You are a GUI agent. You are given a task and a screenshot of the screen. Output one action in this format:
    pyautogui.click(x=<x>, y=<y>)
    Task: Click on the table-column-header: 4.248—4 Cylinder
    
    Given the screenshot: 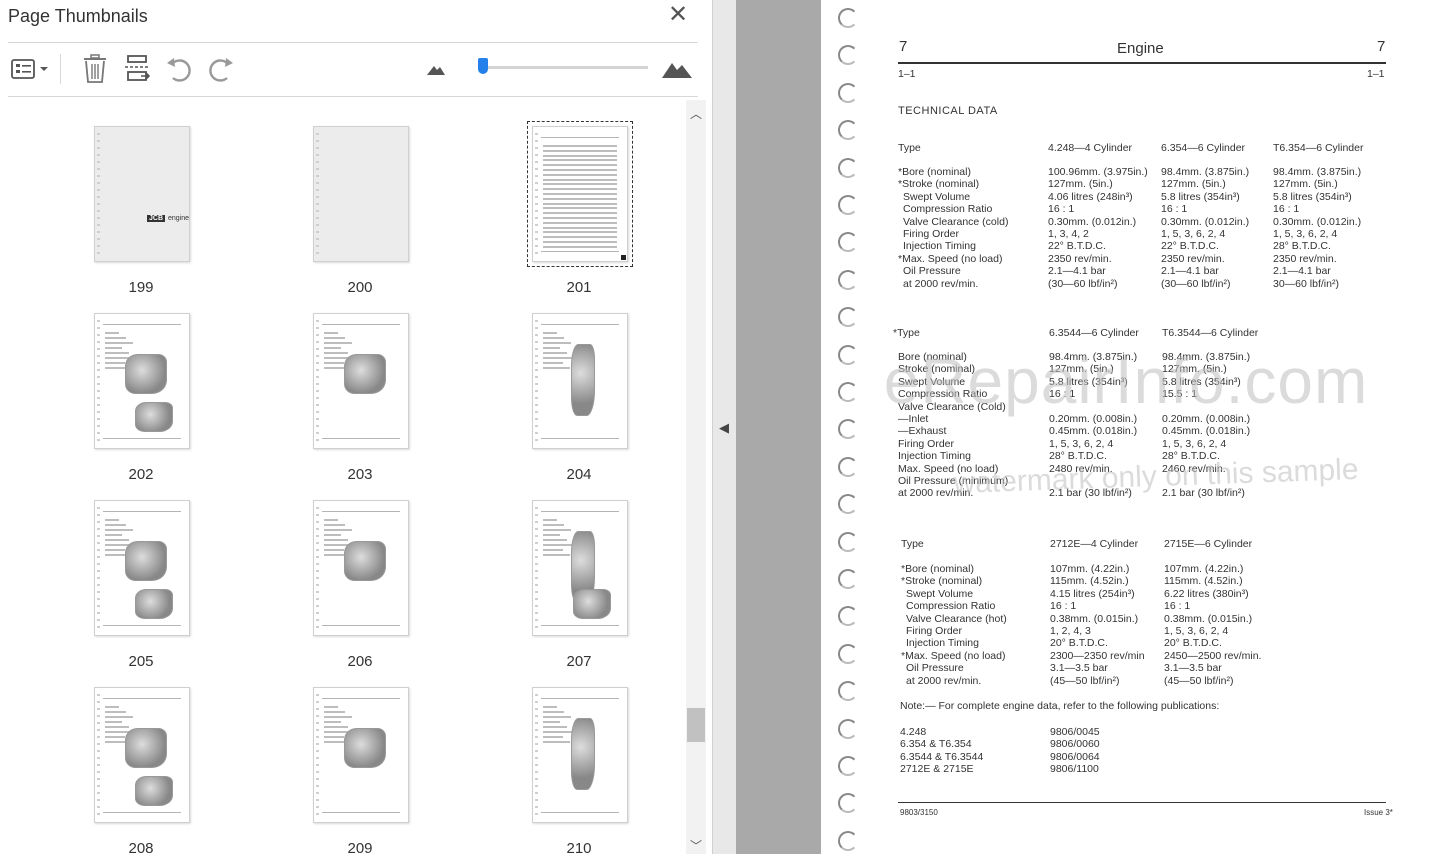 What is the action you would take?
    pyautogui.click(x=1090, y=148)
    